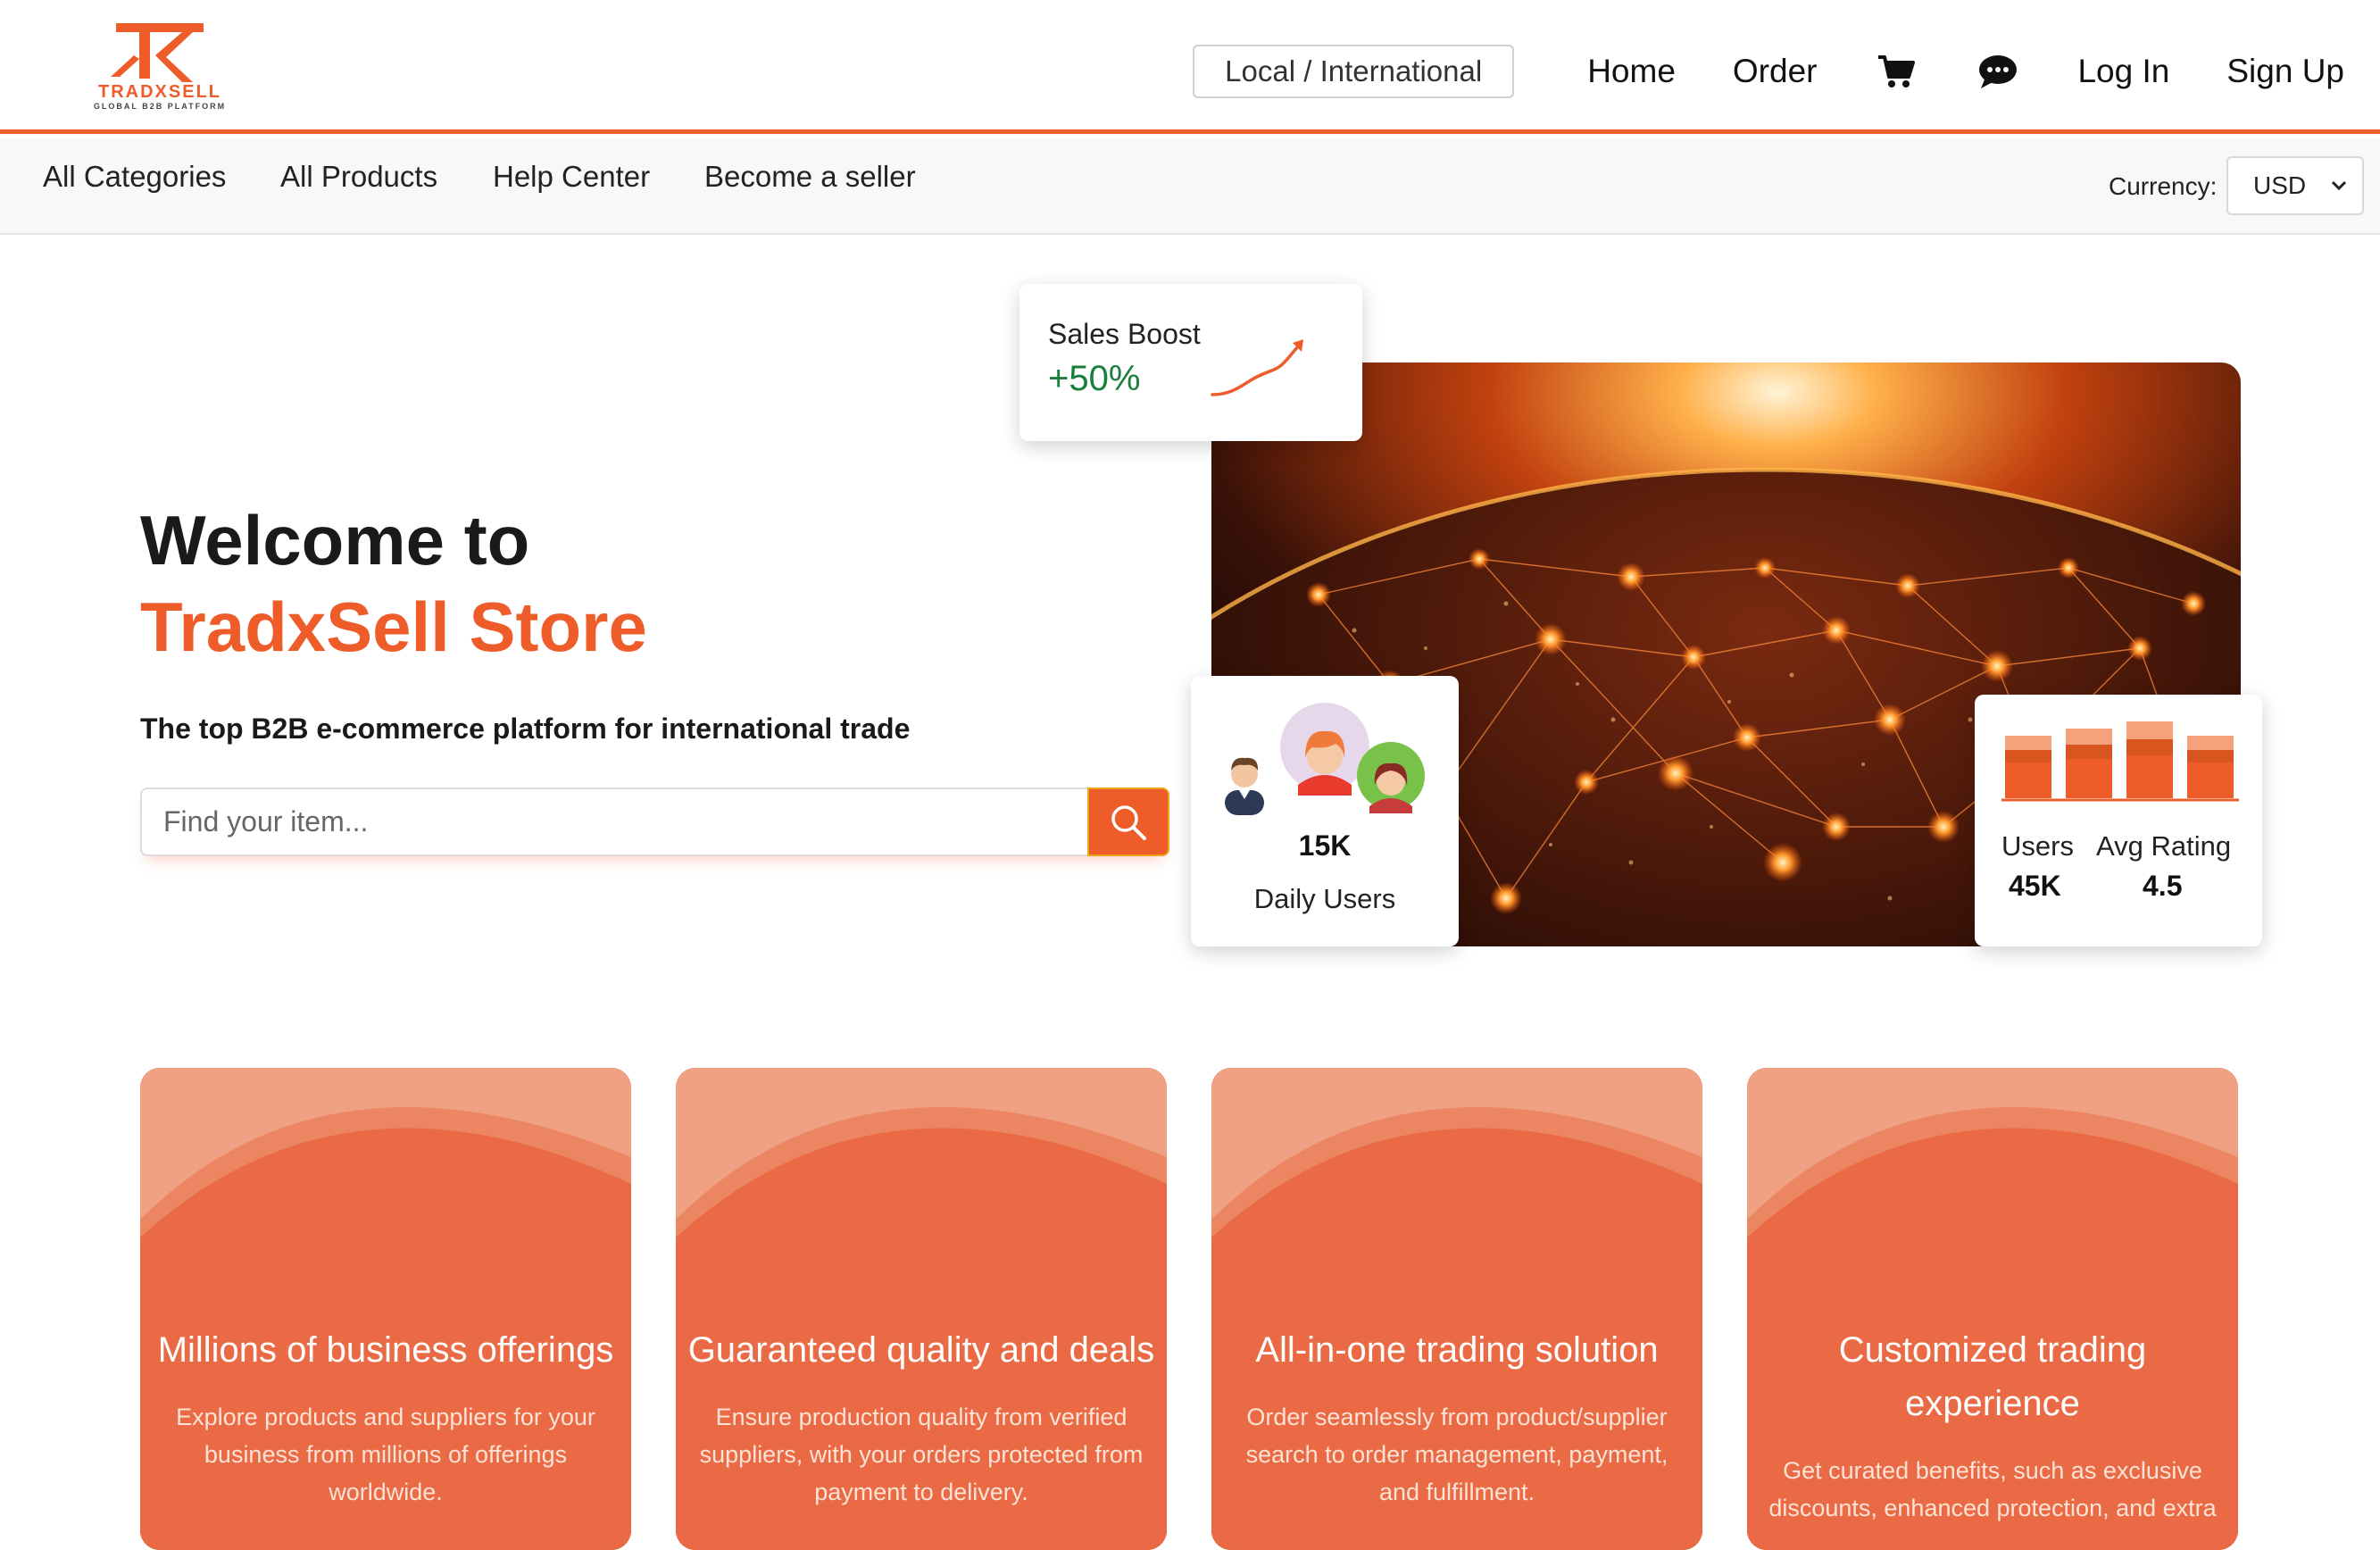 The width and height of the screenshot is (2380, 1550). What do you see at coordinates (385, 1350) in the screenshot?
I see `feature-title: Millions of business offerings` at bounding box center [385, 1350].